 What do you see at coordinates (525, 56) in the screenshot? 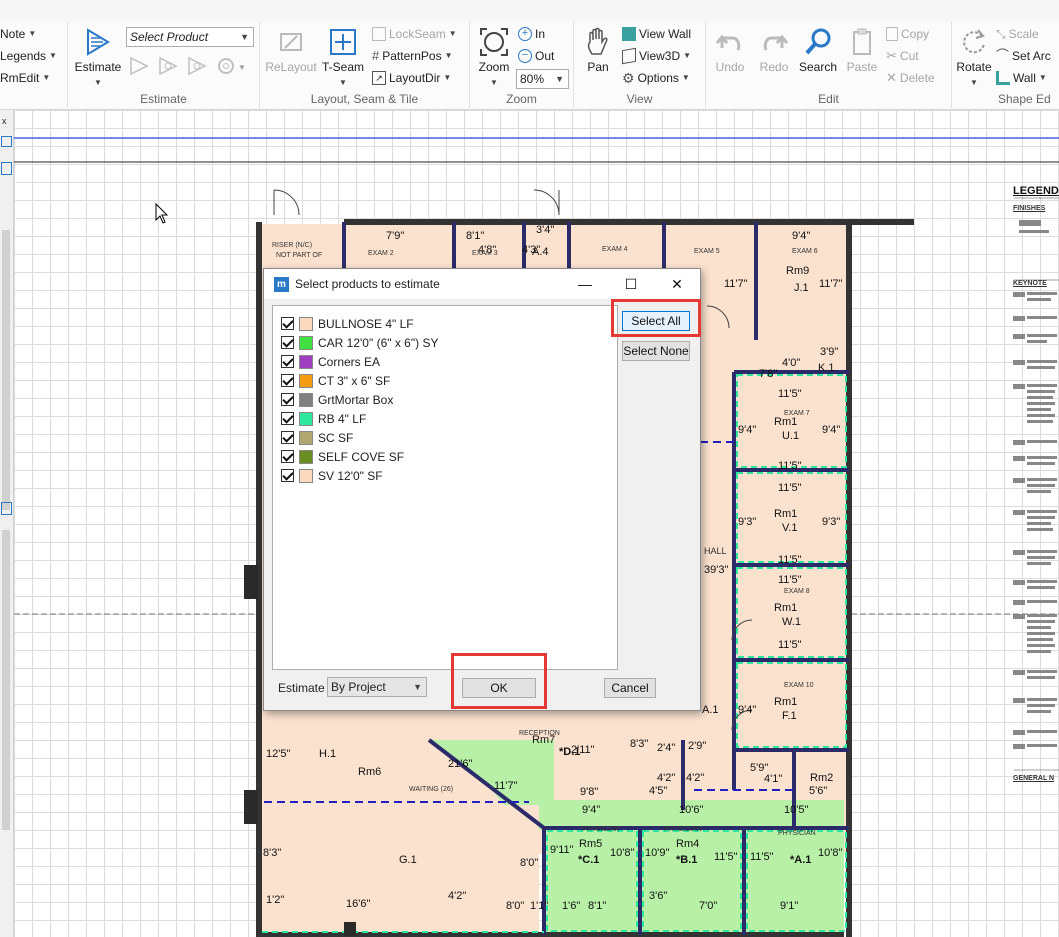
I see `zoom-out-icon: −` at bounding box center [525, 56].